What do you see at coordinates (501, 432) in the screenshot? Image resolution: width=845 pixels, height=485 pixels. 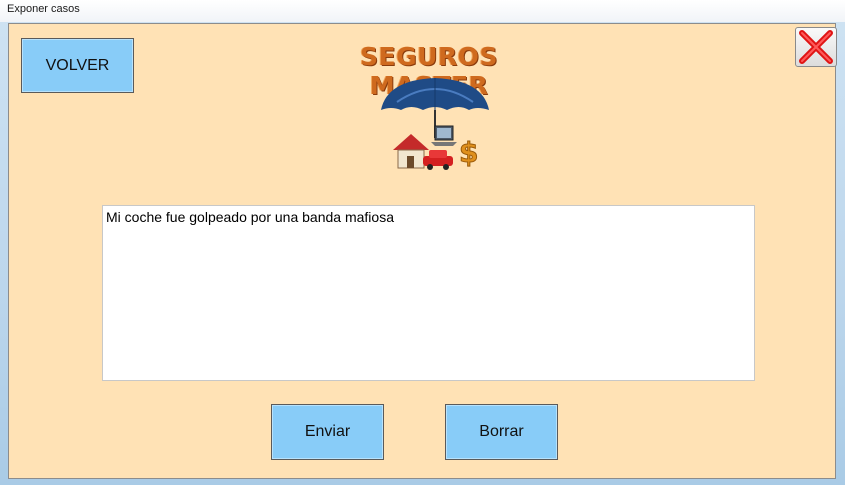 I see `clear-button: Borrar` at bounding box center [501, 432].